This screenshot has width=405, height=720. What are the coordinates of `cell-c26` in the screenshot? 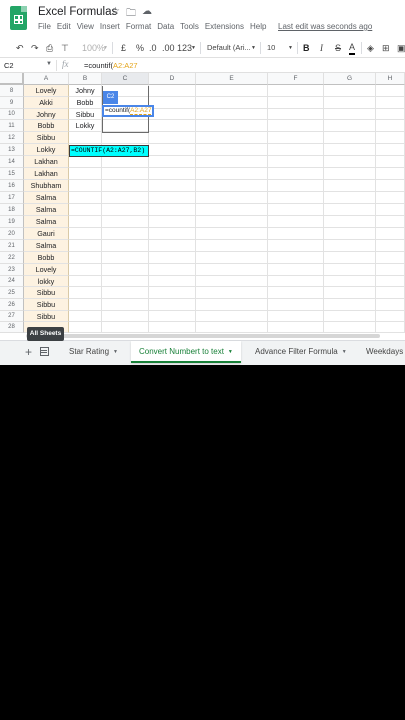 It's located at (125, 305).